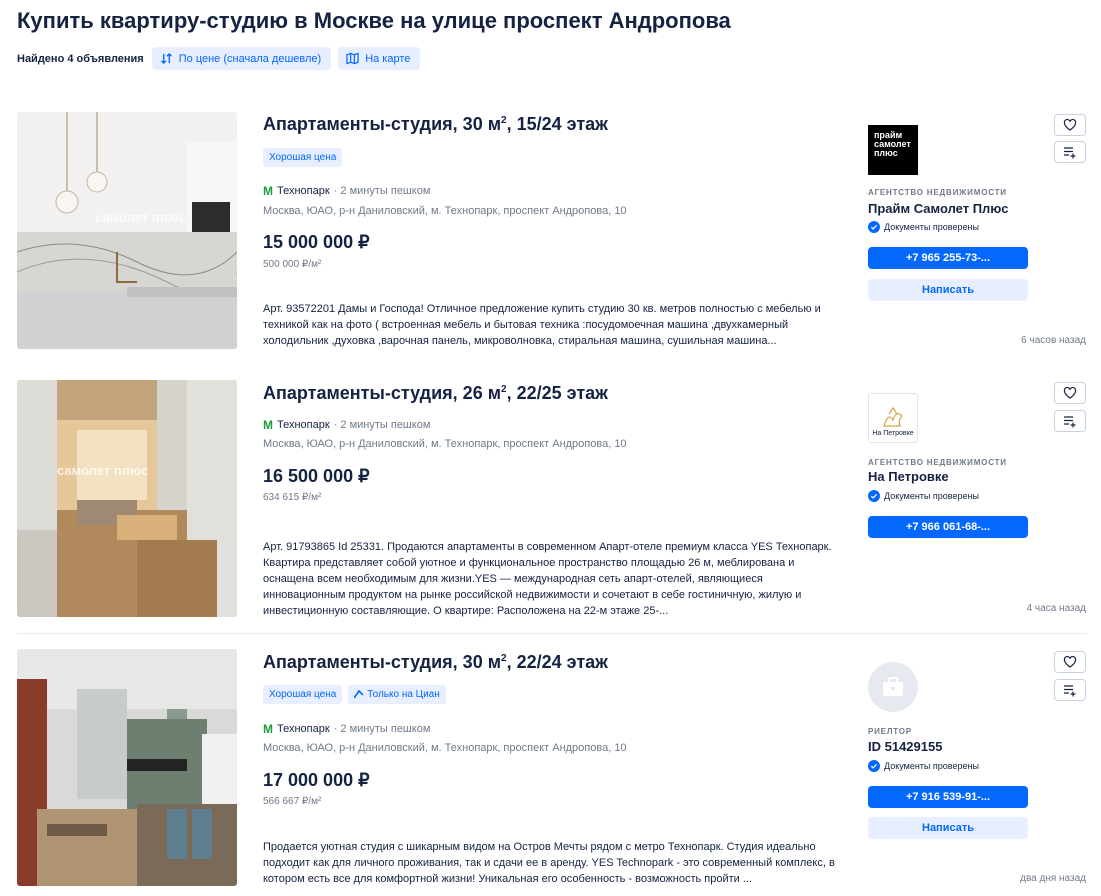  I want to click on sort-icon, so click(166, 58).